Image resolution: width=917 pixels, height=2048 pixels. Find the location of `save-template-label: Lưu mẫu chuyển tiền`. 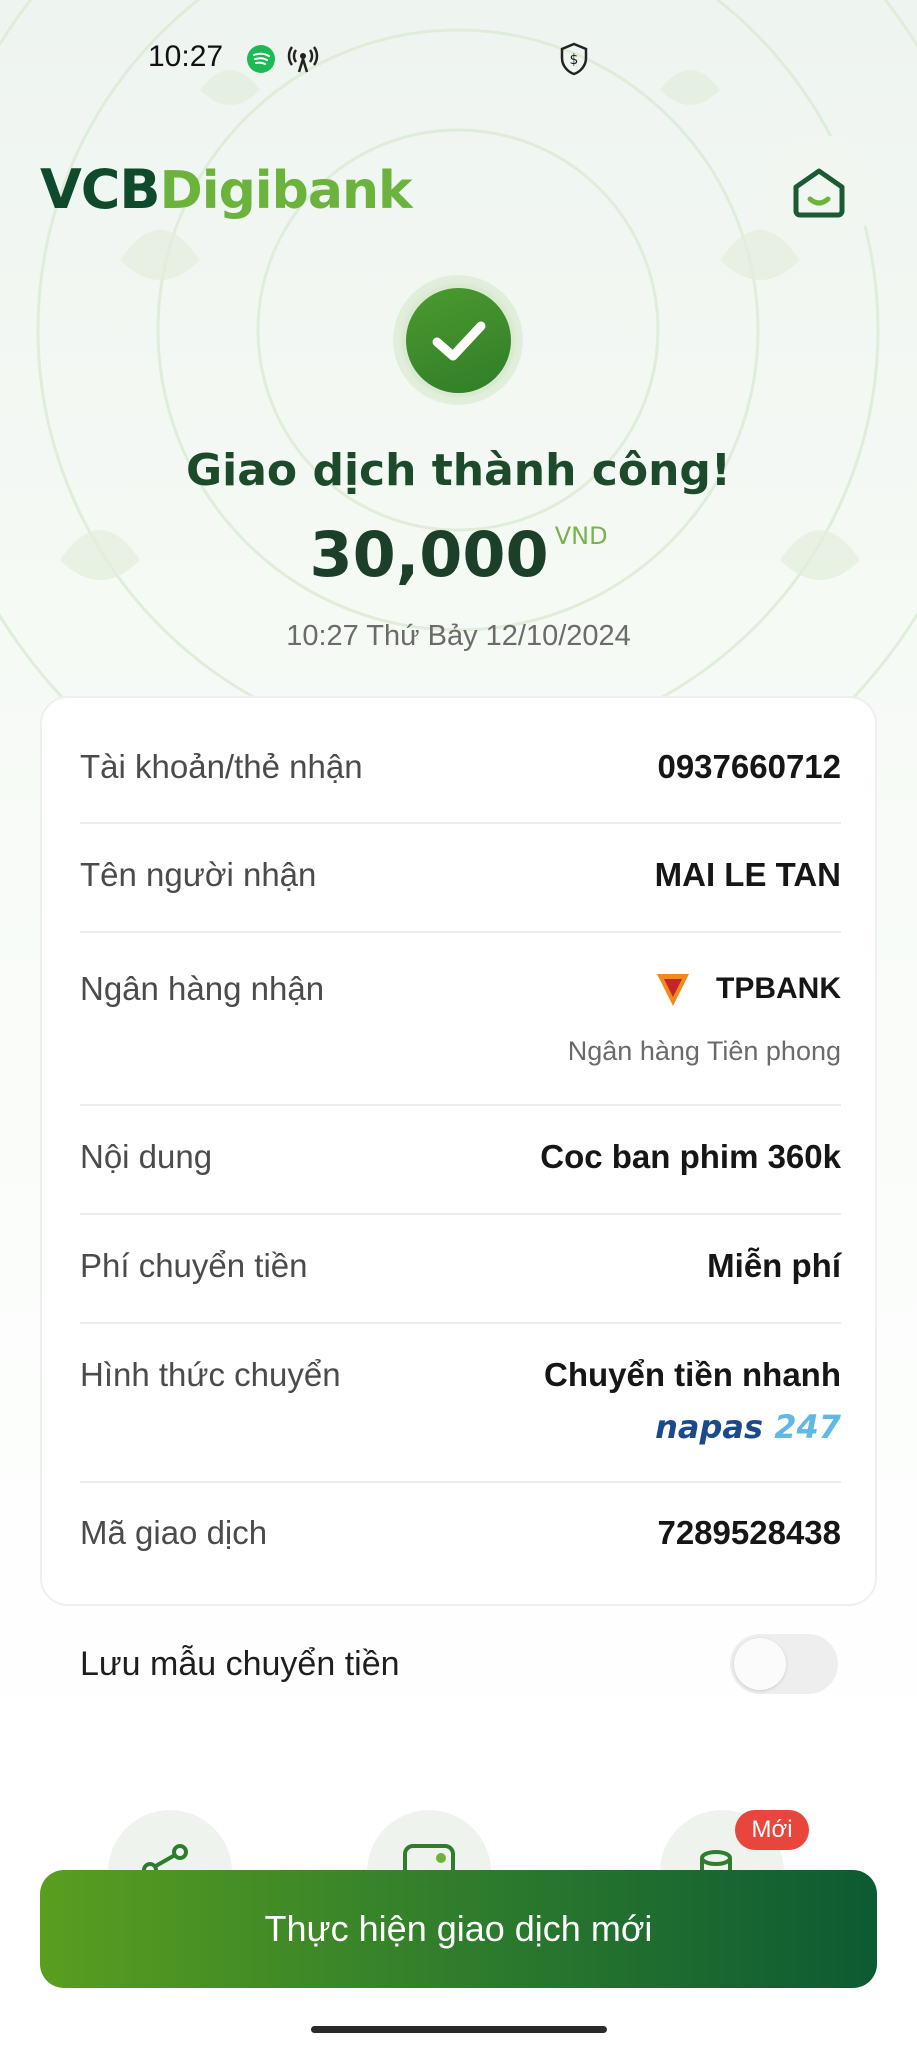

save-template-label: Lưu mẫu chuyển tiền is located at coordinates (240, 1664).